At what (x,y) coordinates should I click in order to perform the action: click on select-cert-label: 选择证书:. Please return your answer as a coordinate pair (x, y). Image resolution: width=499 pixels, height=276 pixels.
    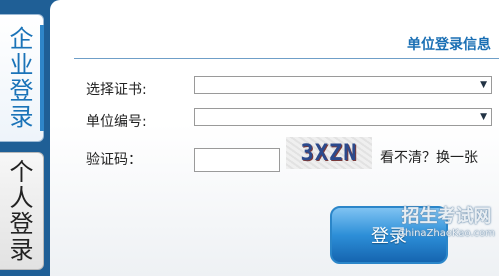
    Looking at the image, I should click on (116, 90).